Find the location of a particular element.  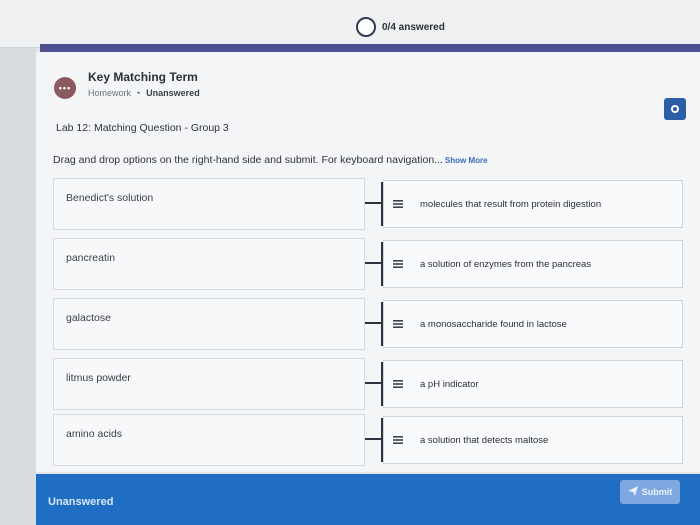

draggable-option: a monosaccharide found in lactose is located at coordinates (533, 324).